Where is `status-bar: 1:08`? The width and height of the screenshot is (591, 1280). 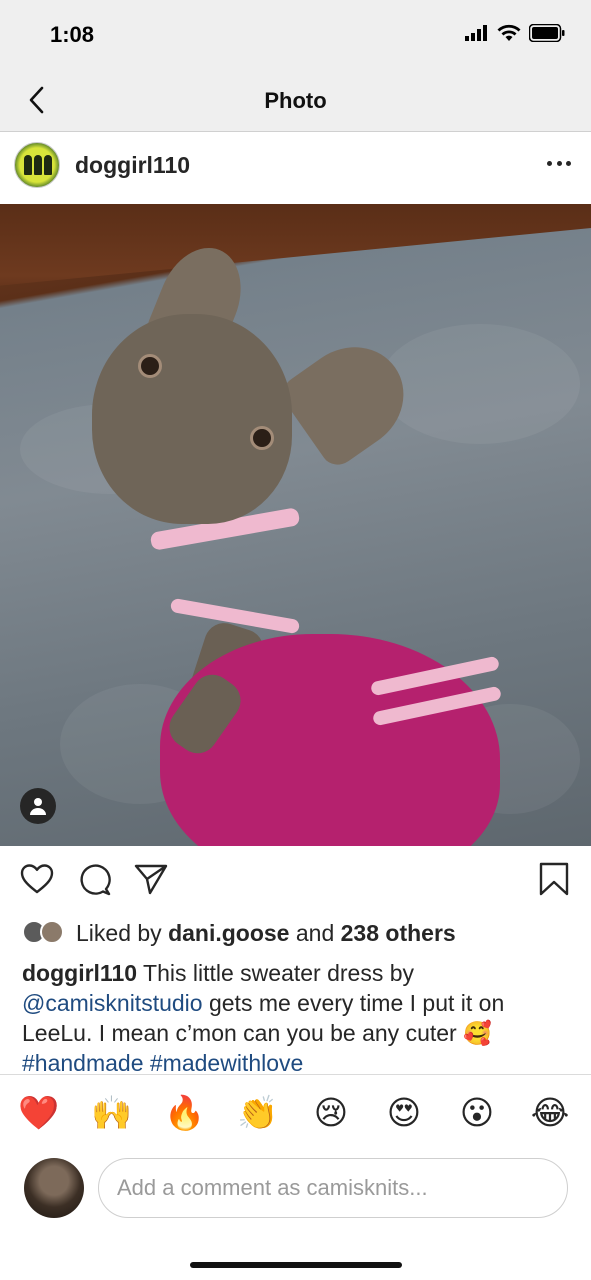
status-bar: 1:08 is located at coordinates (295, 35).